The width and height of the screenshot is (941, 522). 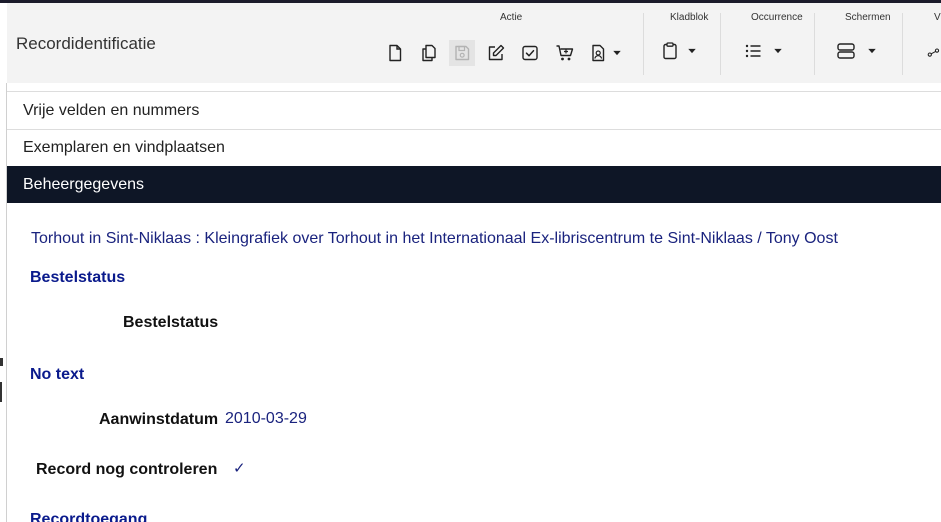 I want to click on occurrence-list-button, so click(x=753, y=51).